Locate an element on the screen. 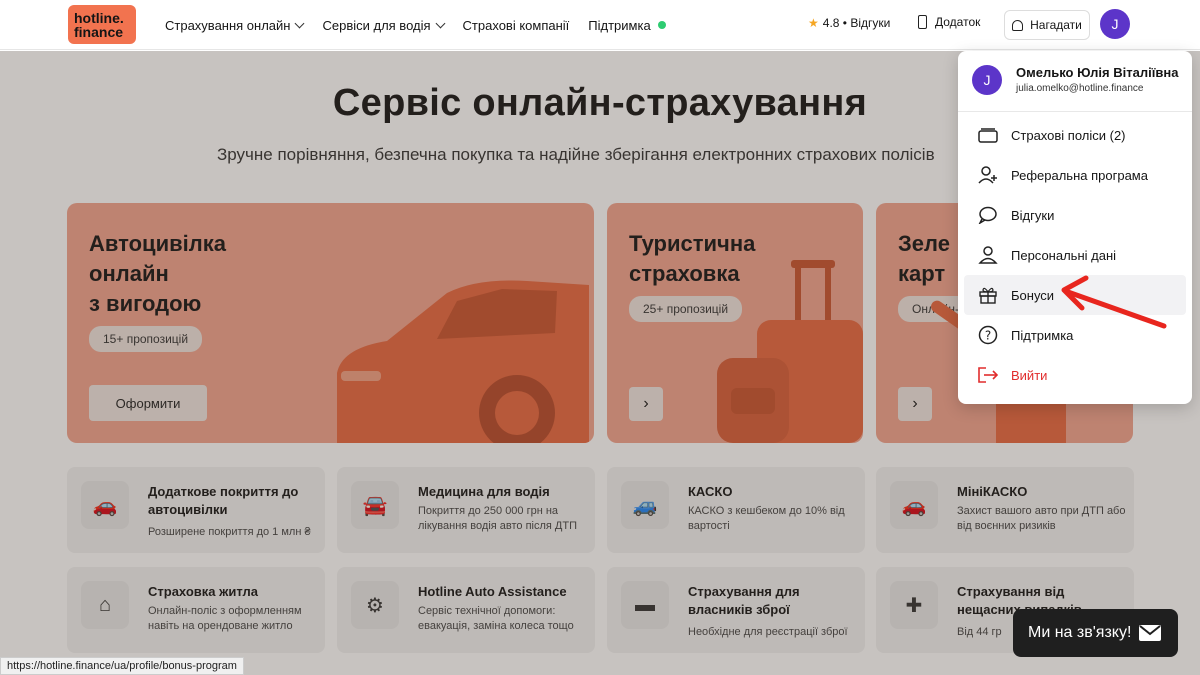 The image size is (1200, 675). menu-item-reviews: Відгуки is located at coordinates (1075, 215).